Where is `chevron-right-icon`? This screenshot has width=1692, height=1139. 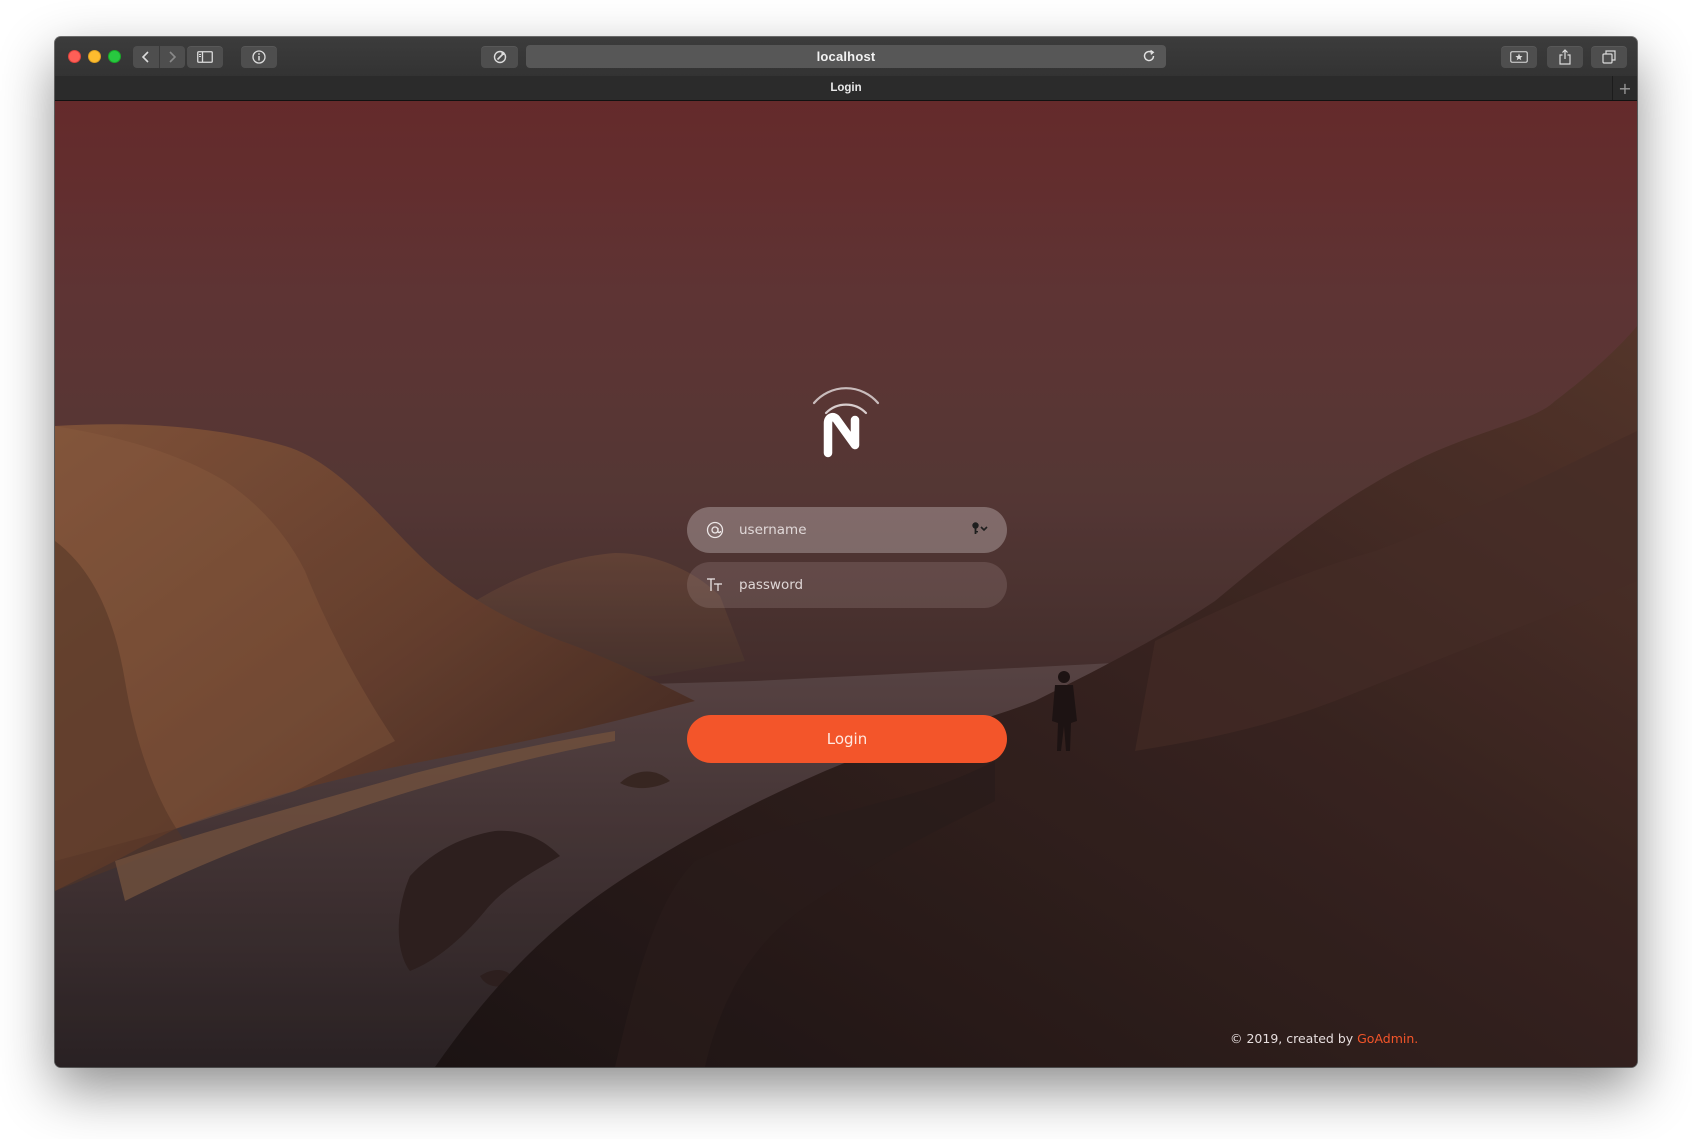 chevron-right-icon is located at coordinates (173, 57).